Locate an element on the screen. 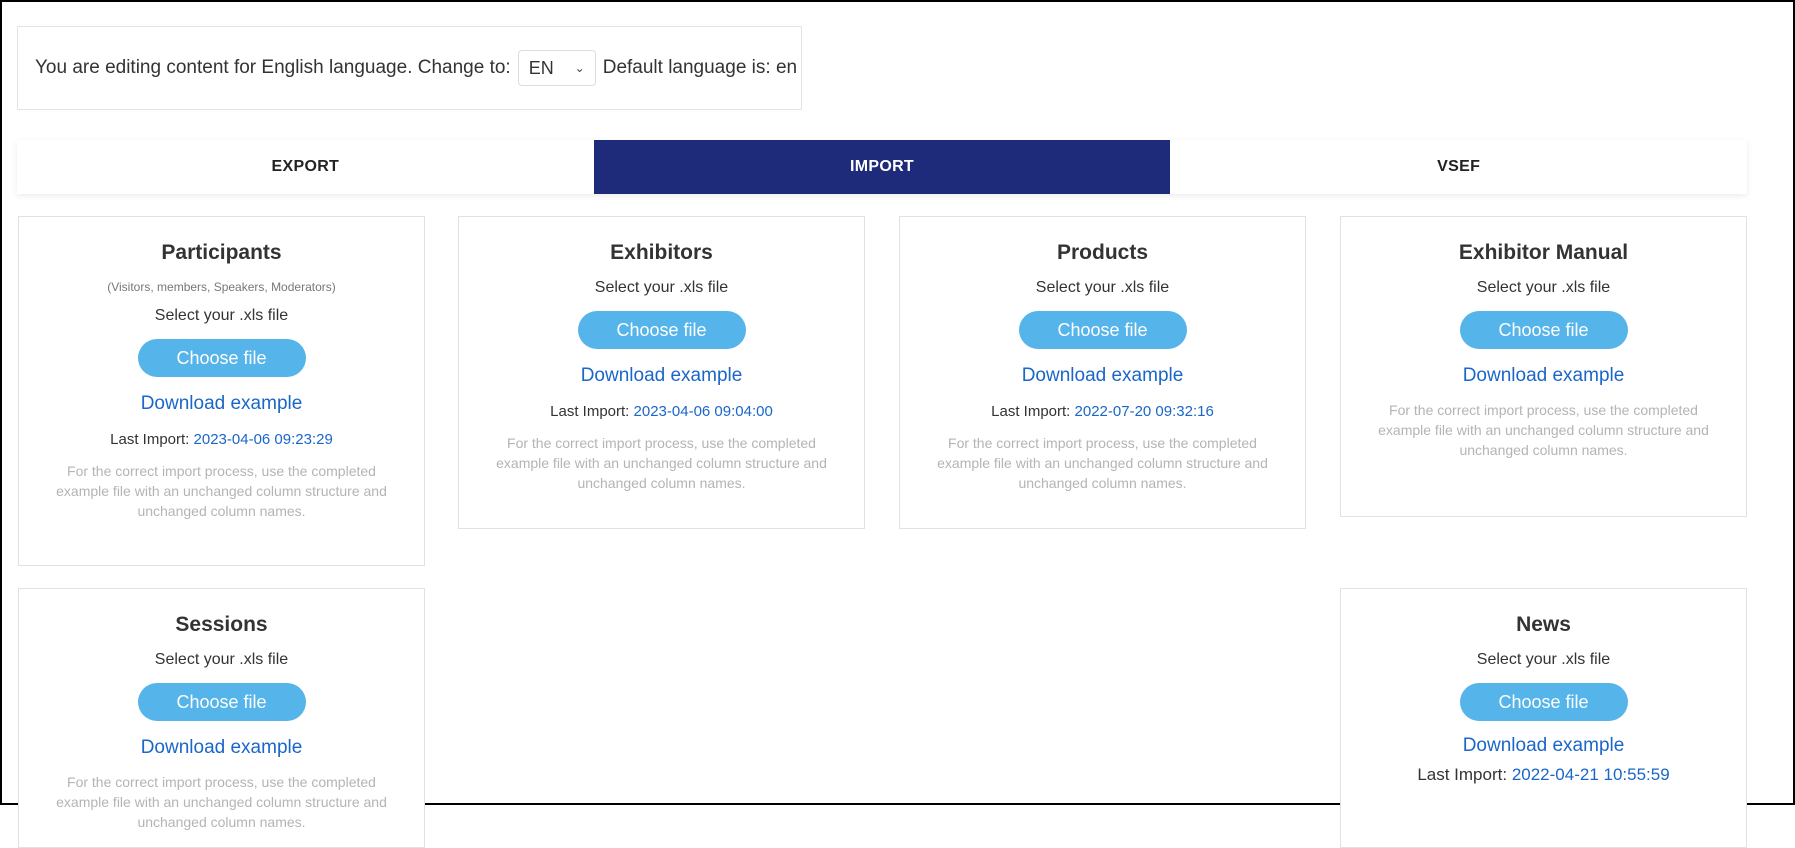 The image size is (1795, 848). card-title: Products is located at coordinates (1102, 252).